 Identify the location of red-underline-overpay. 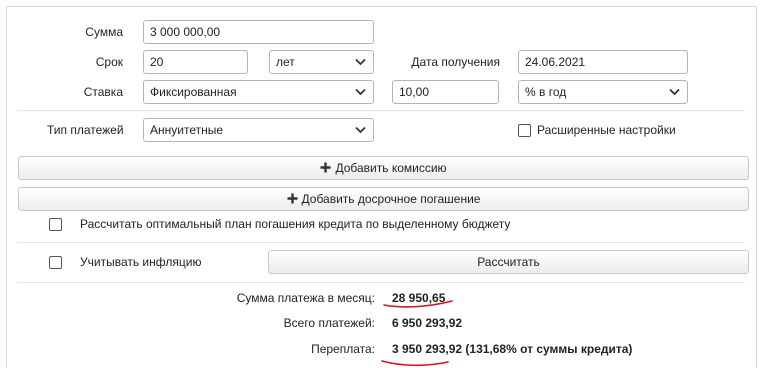
(415, 363).